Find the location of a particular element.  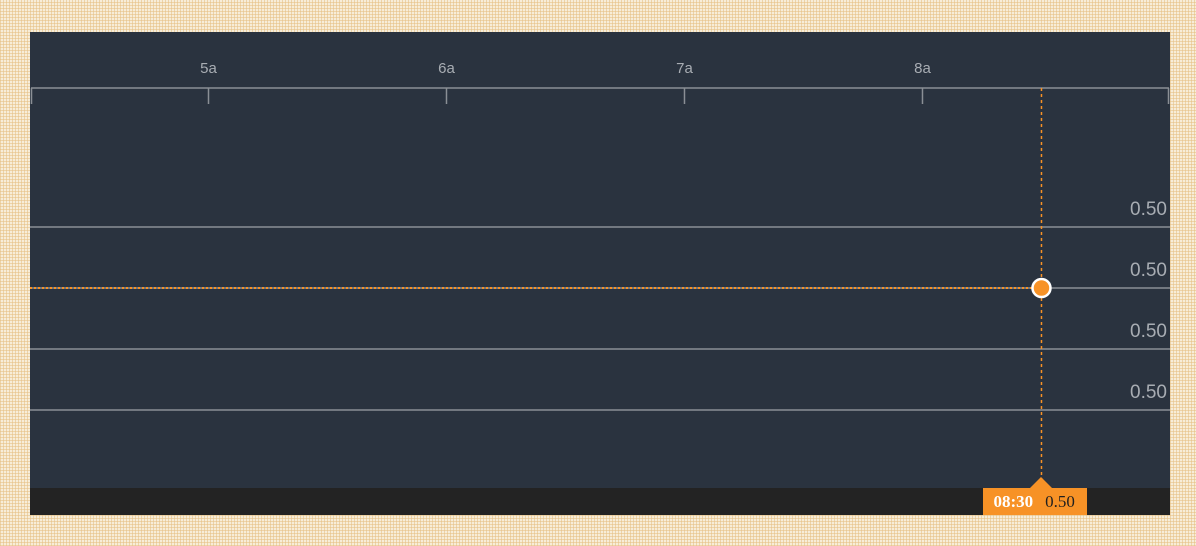

x-tick-label: 8a is located at coordinates (922, 68).